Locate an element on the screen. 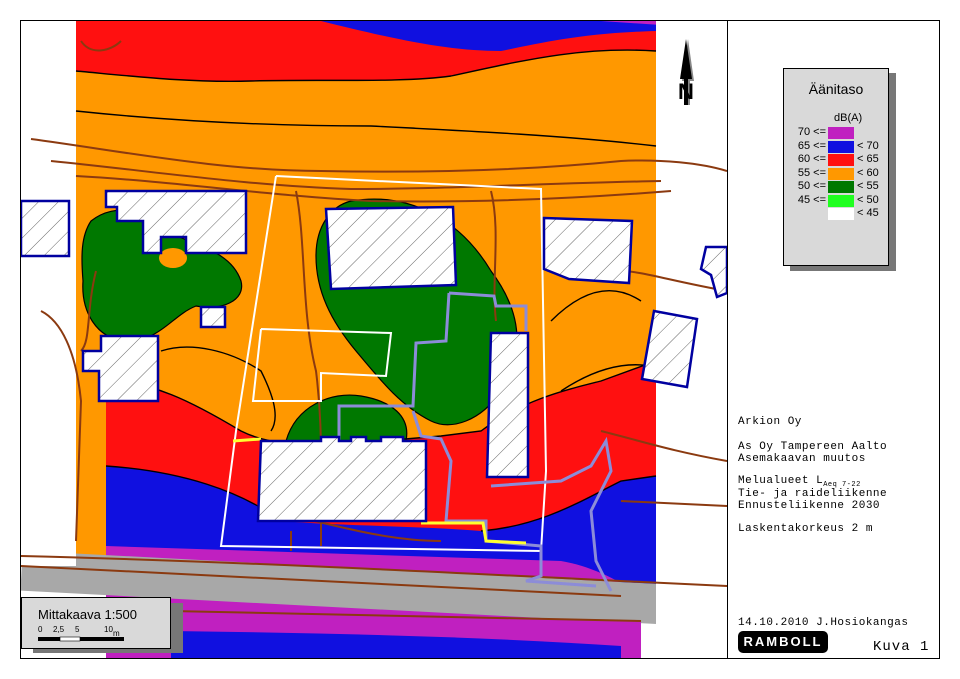 The height and width of the screenshot is (679, 960). legend-row: 50 <= < 55 is located at coordinates (836, 187).